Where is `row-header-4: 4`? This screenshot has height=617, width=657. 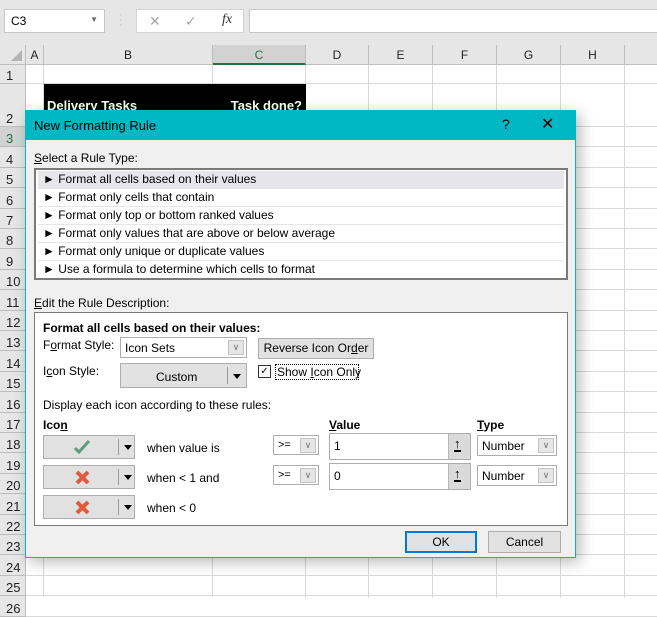 row-header-4: 4 is located at coordinates (13, 157).